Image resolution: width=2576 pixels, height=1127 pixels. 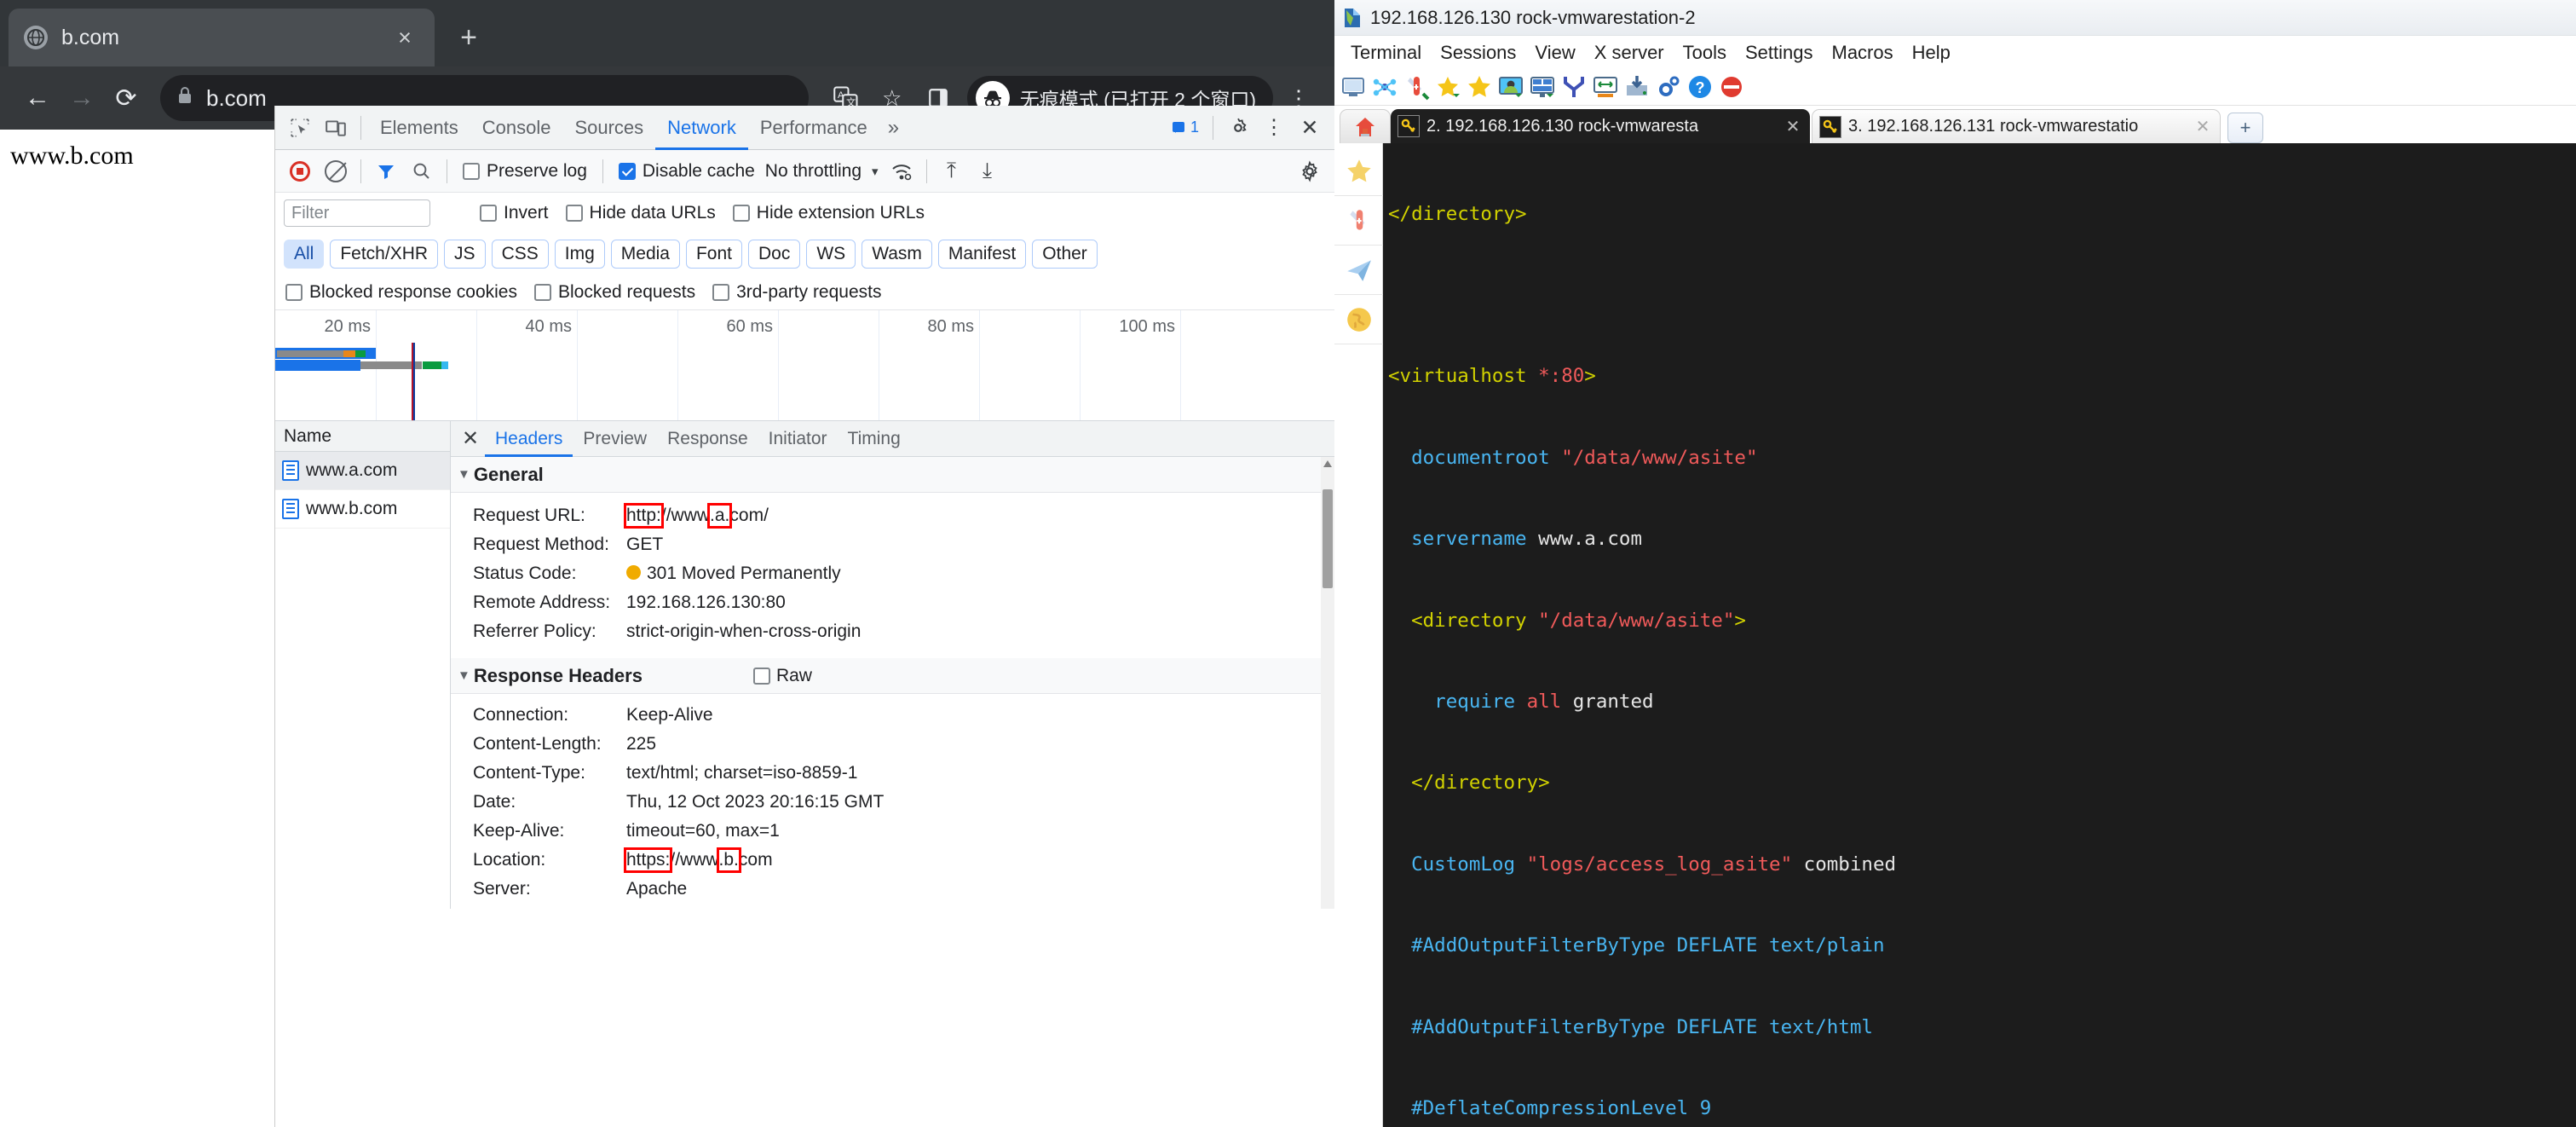 I want to click on more-tabs-icon: », so click(x=893, y=128).